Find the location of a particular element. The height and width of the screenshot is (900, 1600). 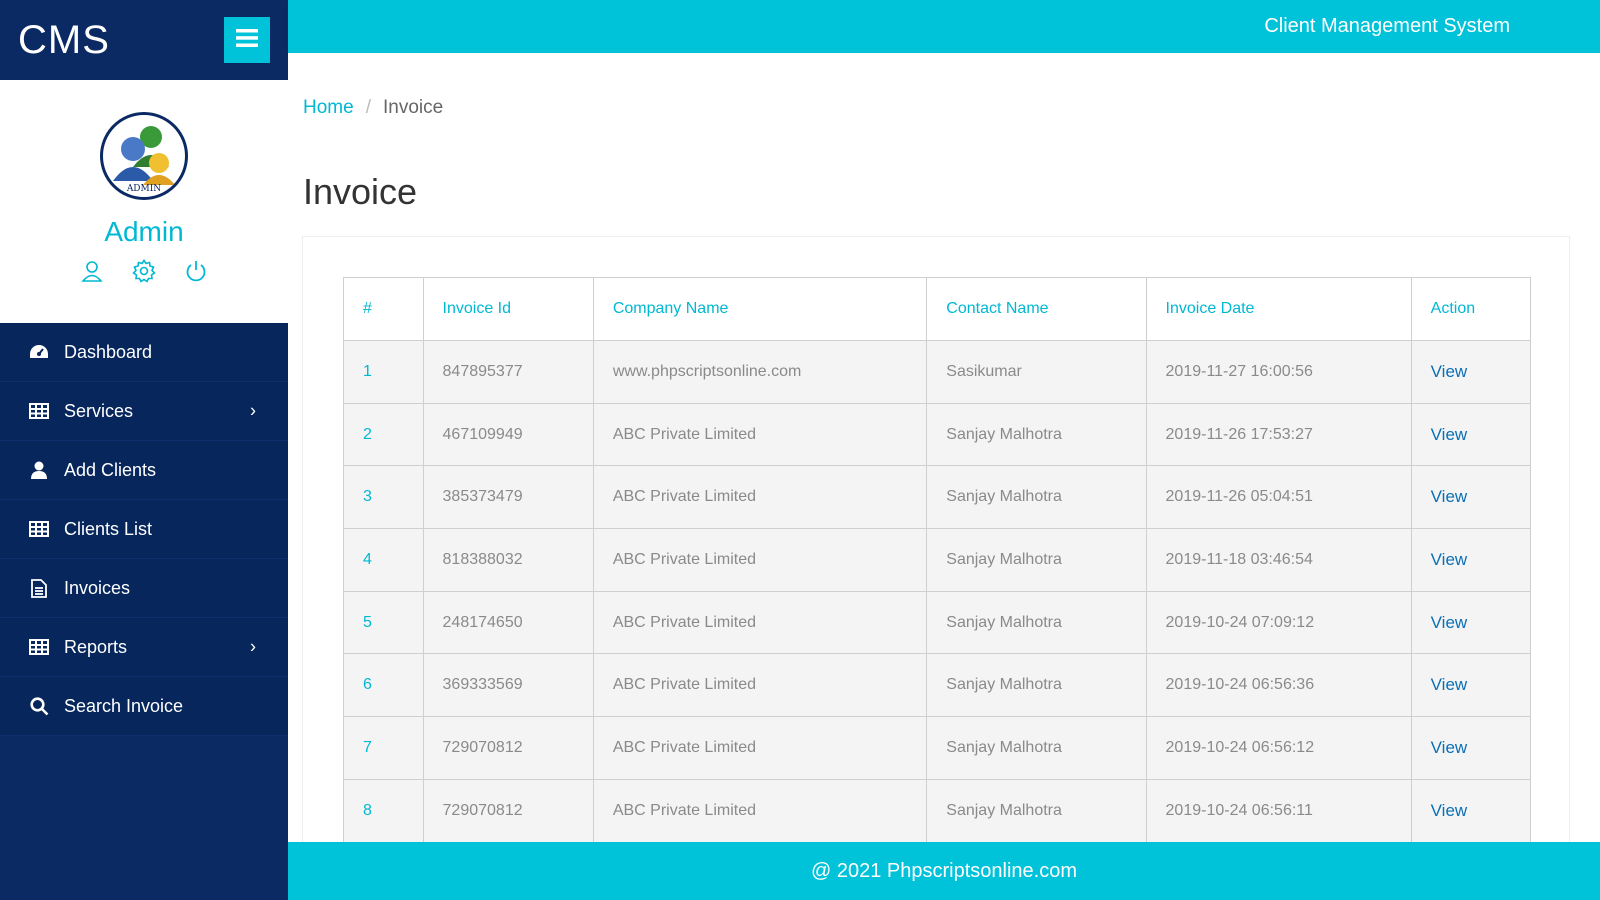

profile-name: Admin is located at coordinates (144, 231).